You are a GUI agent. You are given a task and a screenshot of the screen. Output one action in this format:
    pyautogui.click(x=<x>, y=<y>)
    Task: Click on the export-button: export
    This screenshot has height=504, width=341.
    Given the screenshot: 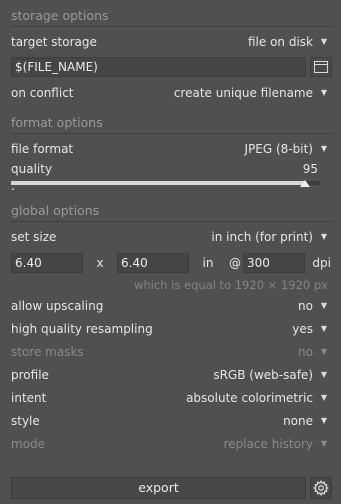 What is the action you would take?
    pyautogui.click(x=158, y=488)
    